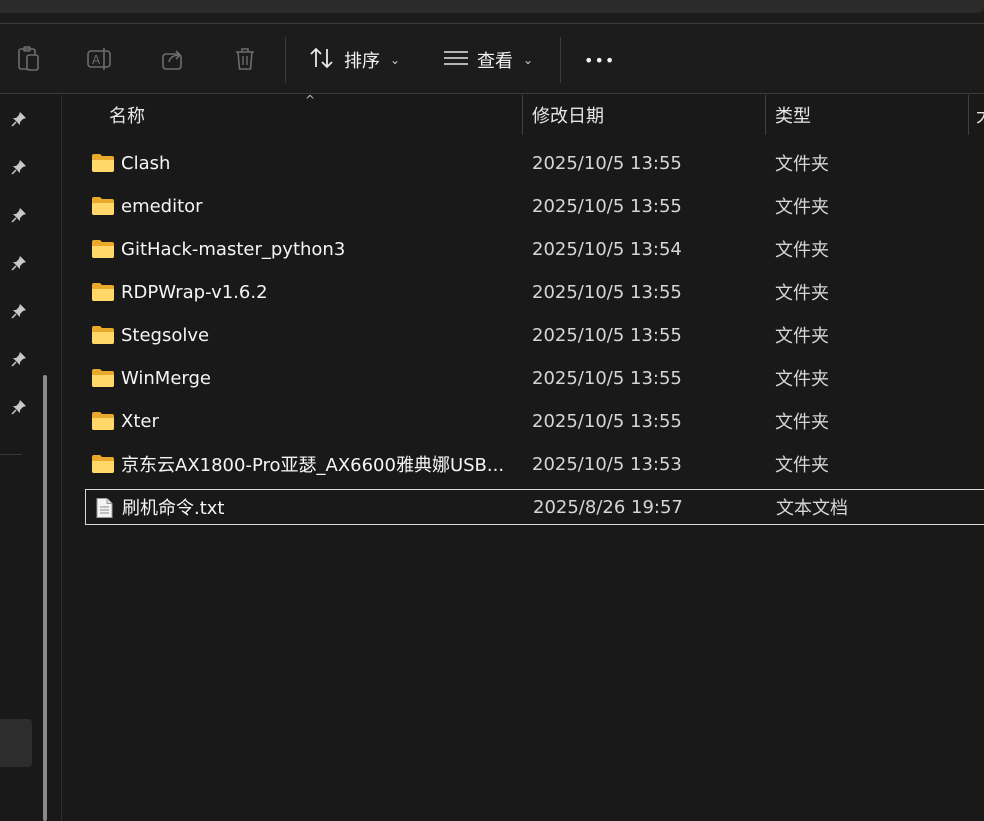 The height and width of the screenshot is (821, 984). I want to click on column-header-size: 大, so click(980, 115).